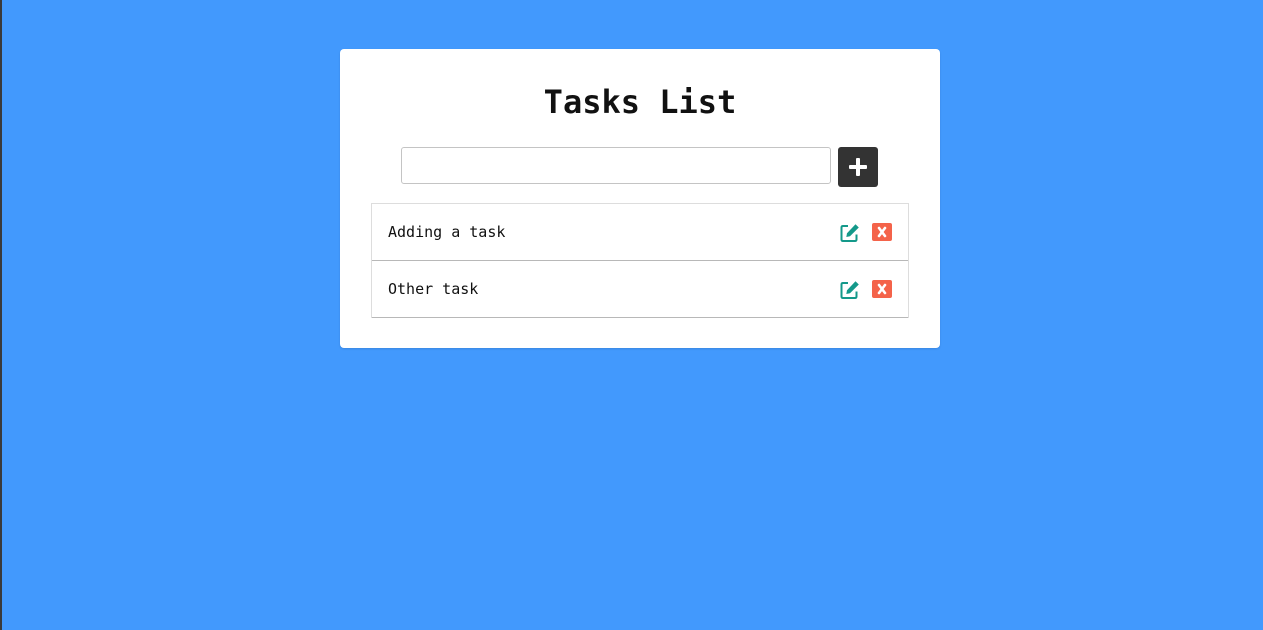  What do you see at coordinates (640, 232) in the screenshot?
I see `list-item: Adding a task` at bounding box center [640, 232].